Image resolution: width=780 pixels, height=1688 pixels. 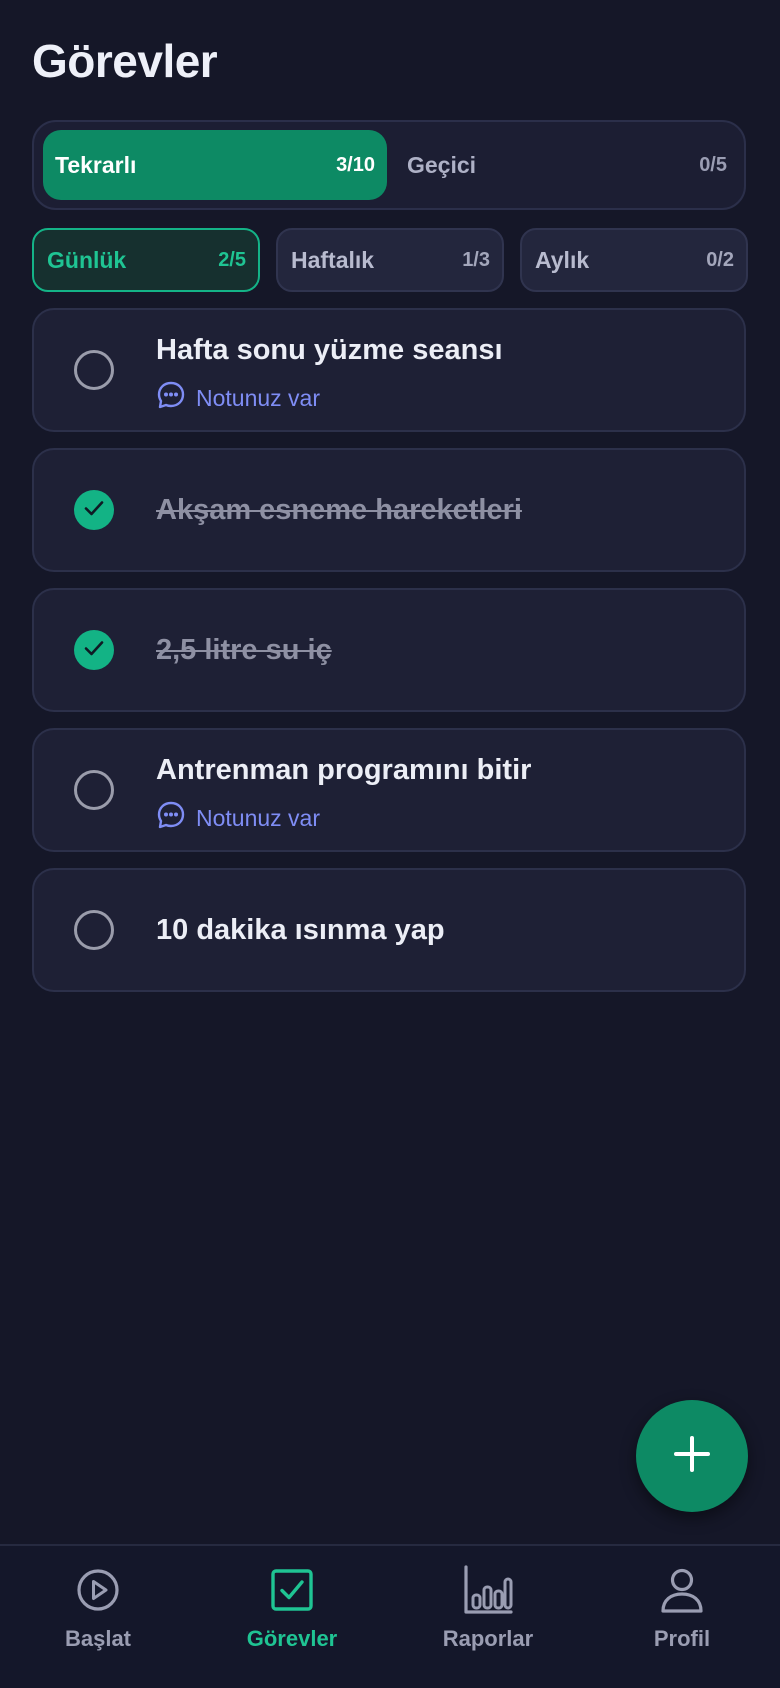 I want to click on segment-label: Geçici, so click(x=442, y=164).